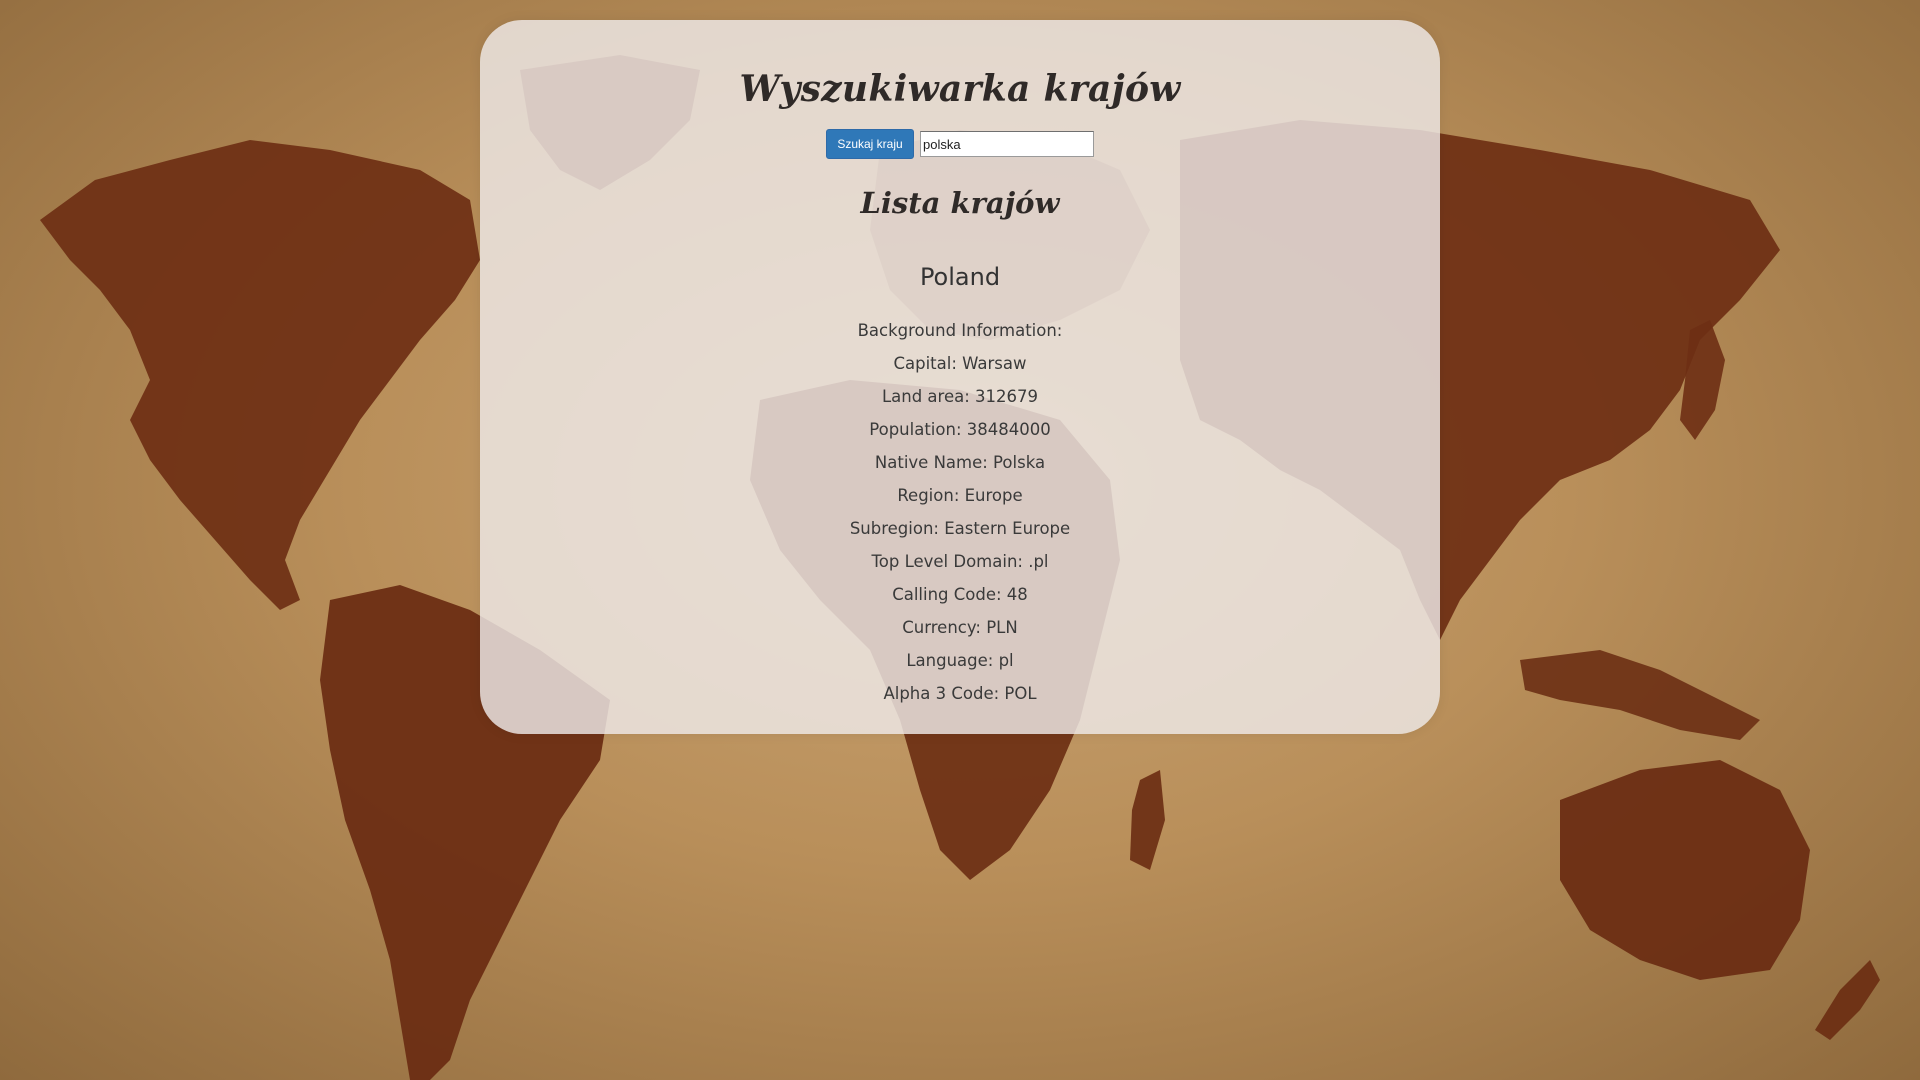 The height and width of the screenshot is (1080, 1920). I want to click on detail-background-information: Background Information:, so click(960, 330).